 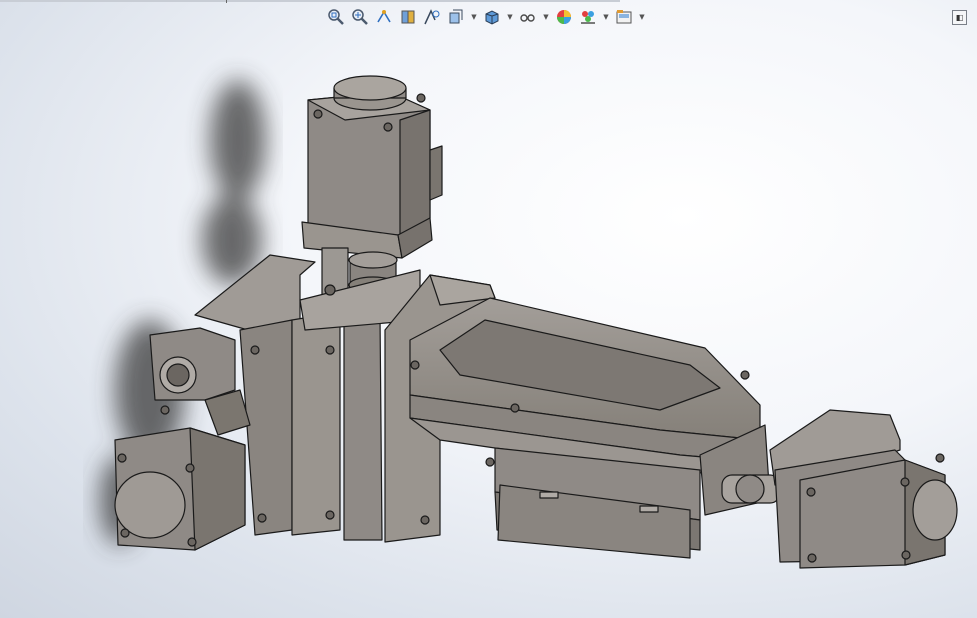 I want to click on heads-up-view-toolbar: ▼ ▼ ▼ ▼ ▼, so click(x=486, y=17).